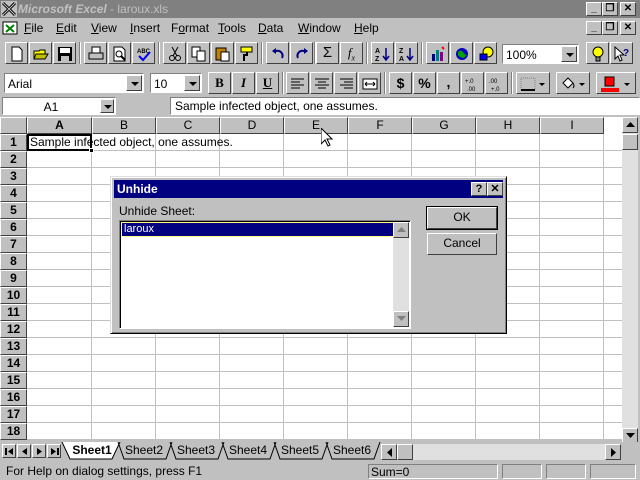  What do you see at coordinates (319, 28) in the screenshot?
I see `menu-window: Window` at bounding box center [319, 28].